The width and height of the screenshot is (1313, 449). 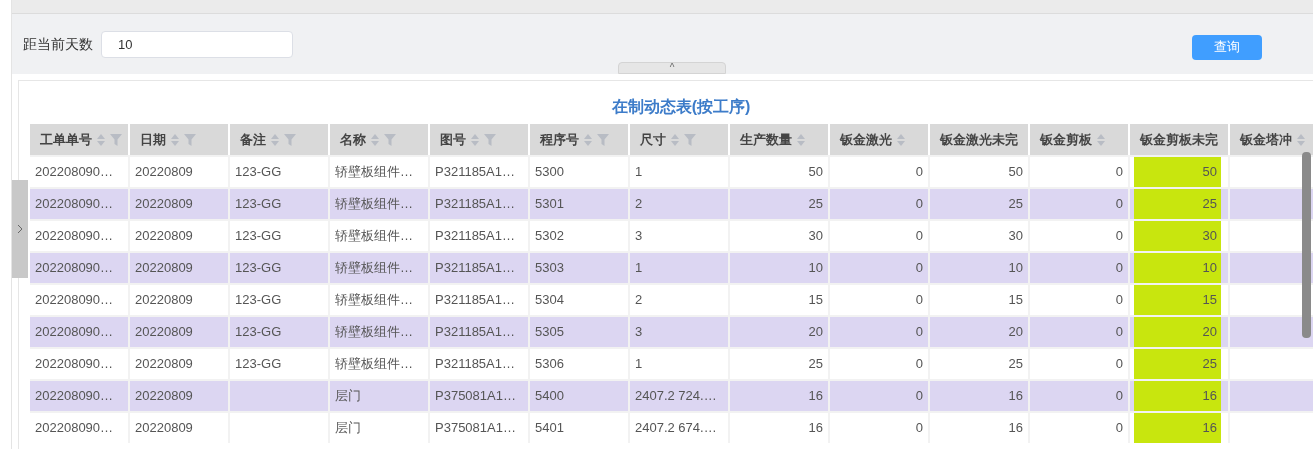 I want to click on table-cell: 30, so click(x=1177, y=236).